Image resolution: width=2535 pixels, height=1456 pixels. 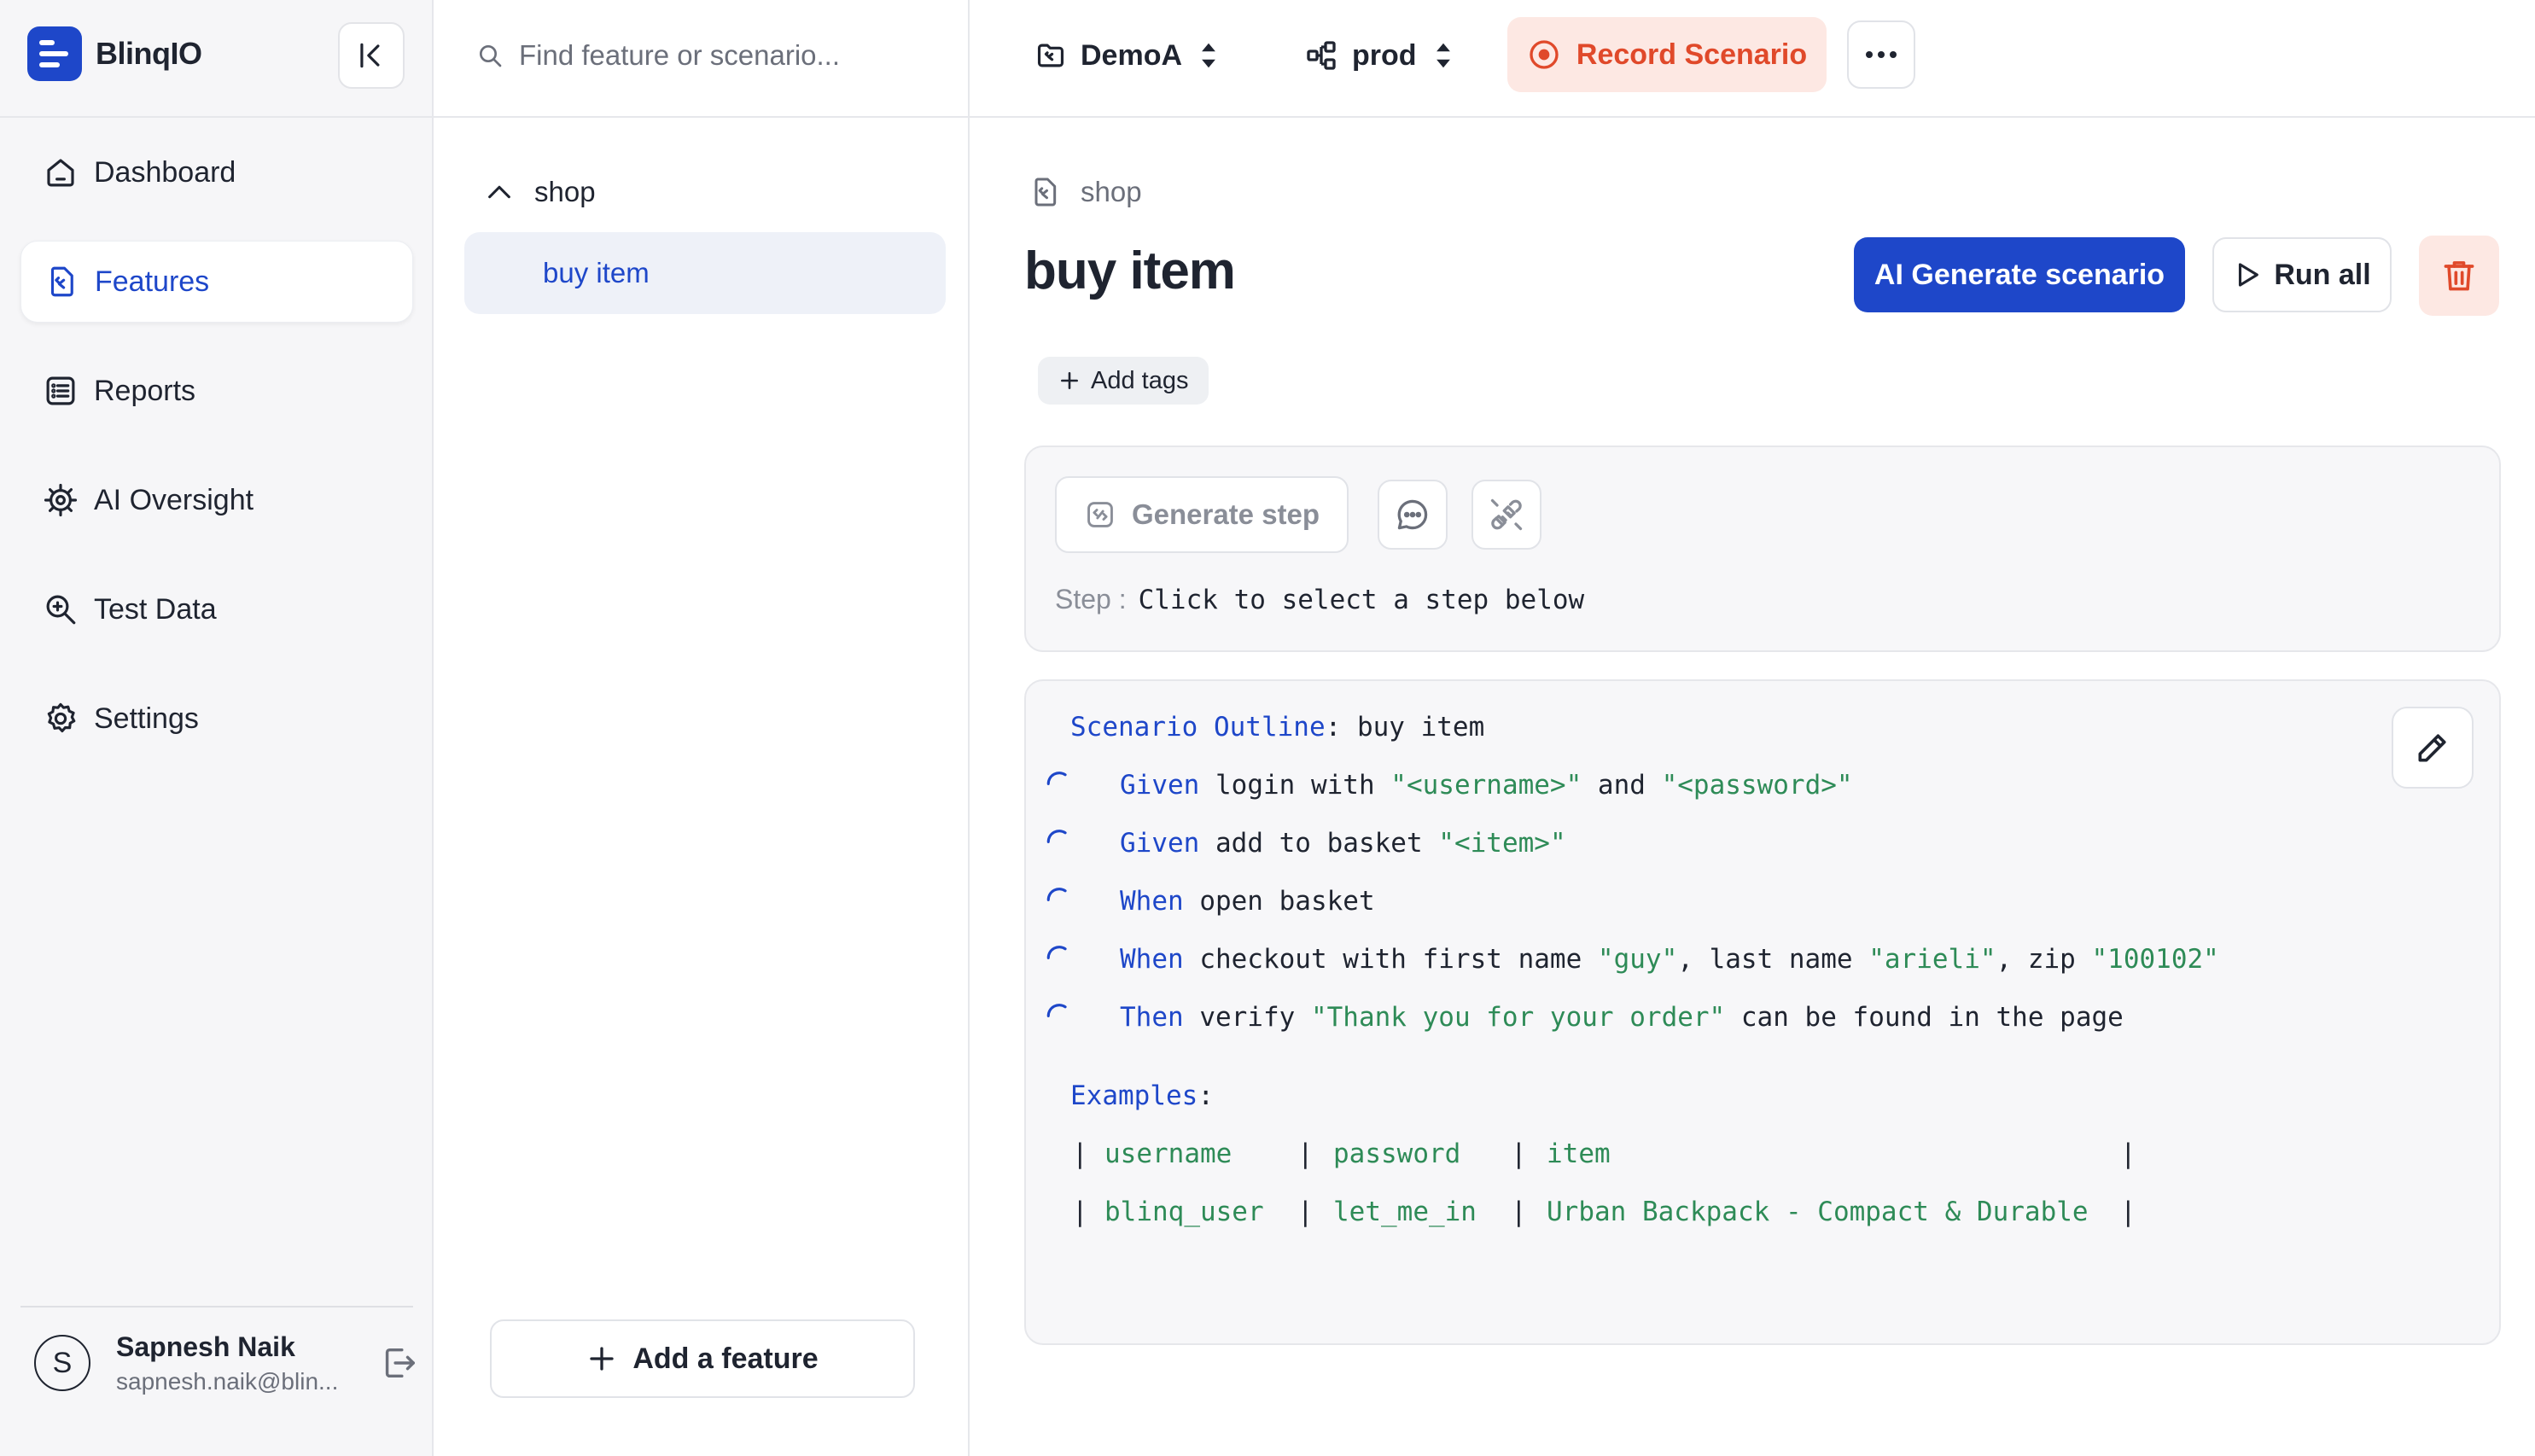 What do you see at coordinates (2459, 276) in the screenshot?
I see `delete-button` at bounding box center [2459, 276].